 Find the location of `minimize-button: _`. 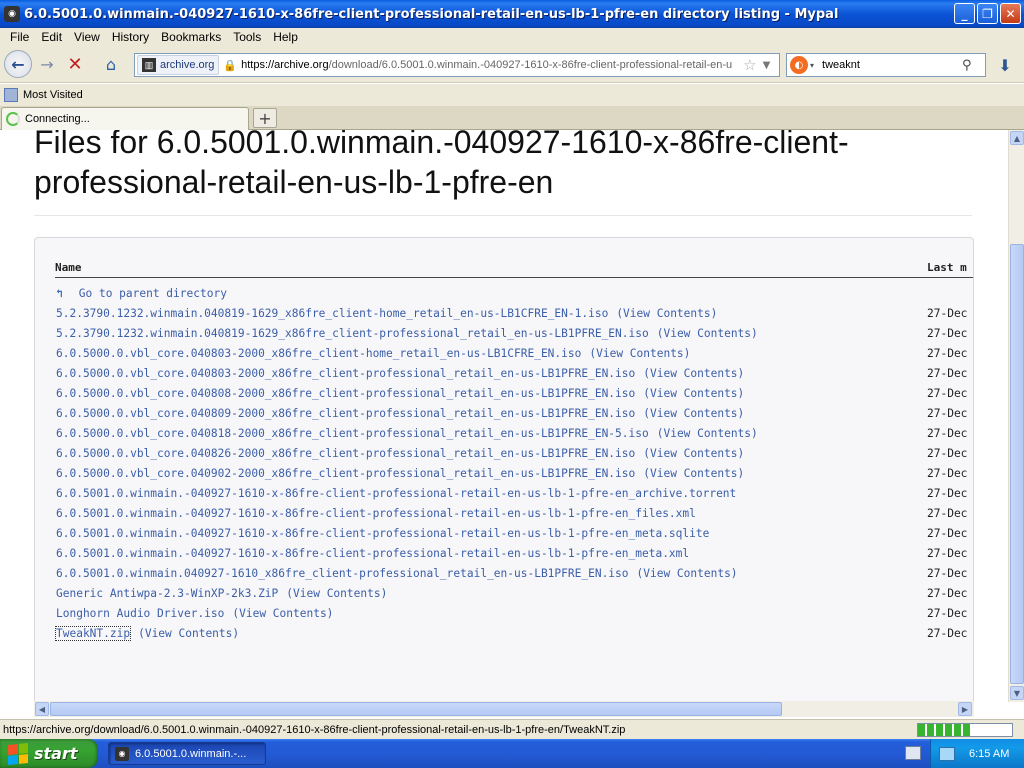

minimize-button: _ is located at coordinates (964, 13).